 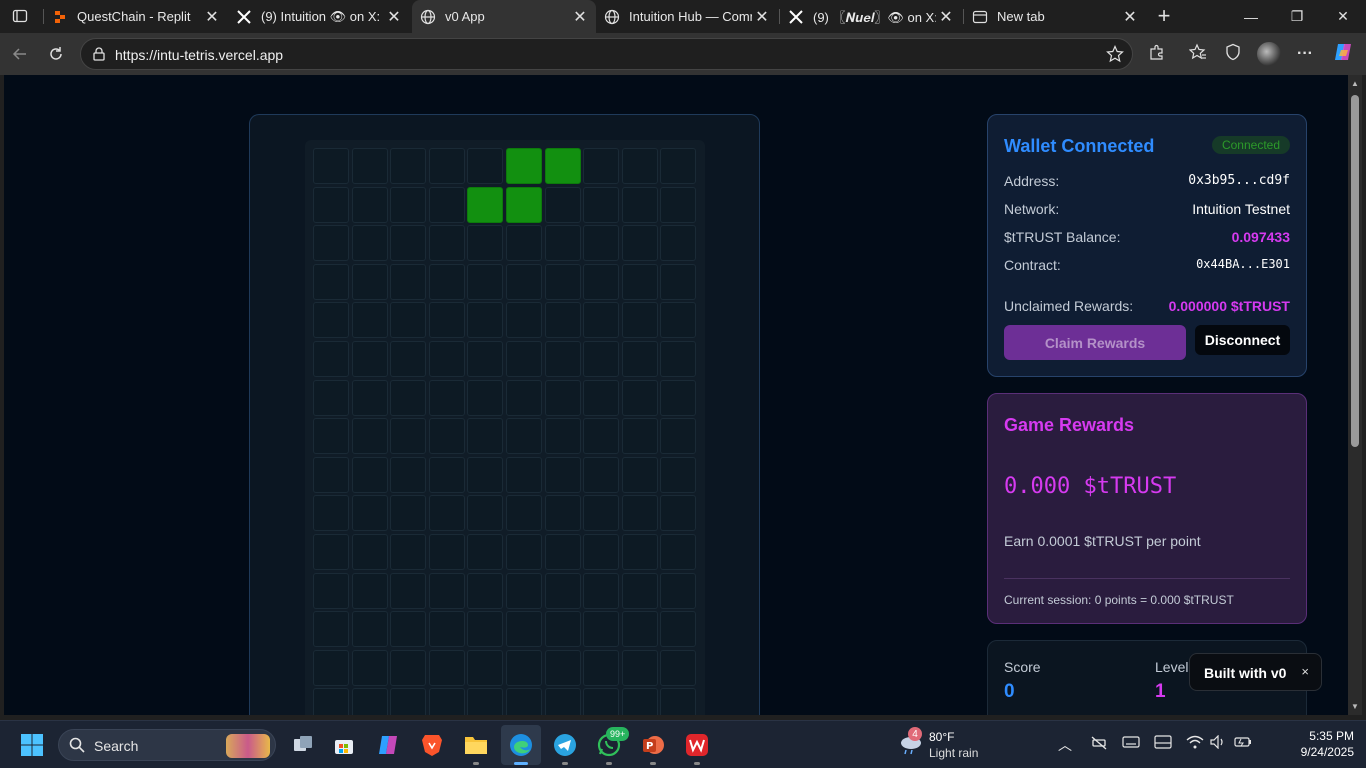 I want to click on tab-nuel-x: (9) 〖𝑵𝒖𝒆𝒍〗👁 on X: ✕, so click(x=871, y=16).